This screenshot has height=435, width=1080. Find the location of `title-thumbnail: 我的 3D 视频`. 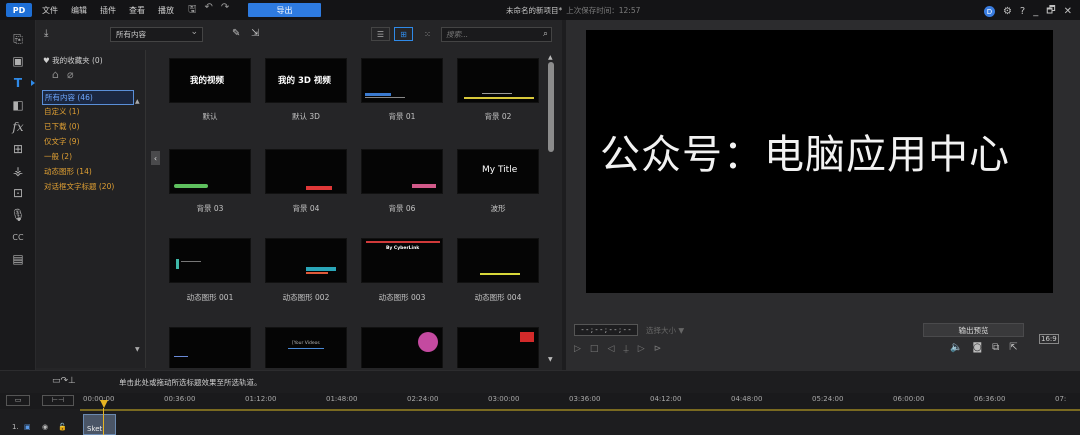

title-thumbnail: 我的 3D 视频 is located at coordinates (306, 80).